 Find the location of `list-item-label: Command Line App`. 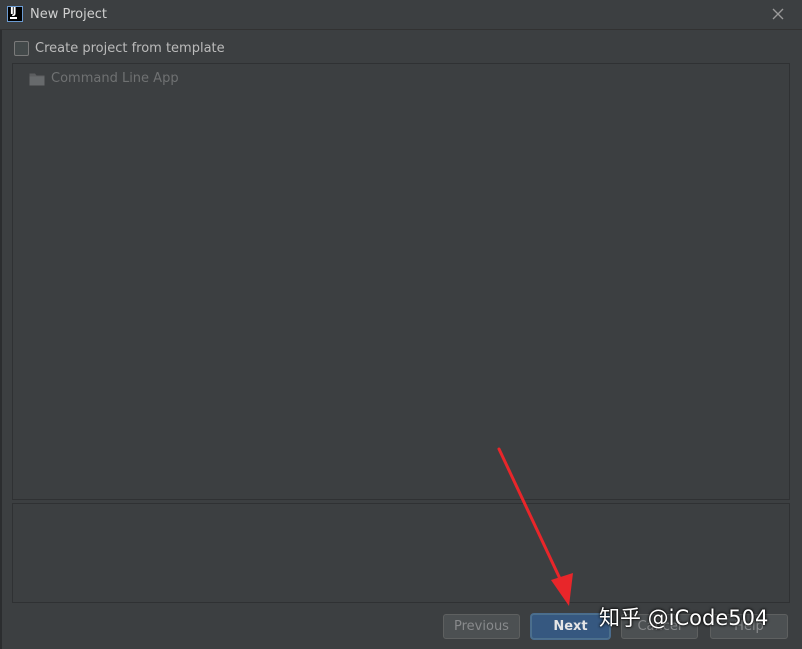

list-item-label: Command Line App is located at coordinates (115, 78).